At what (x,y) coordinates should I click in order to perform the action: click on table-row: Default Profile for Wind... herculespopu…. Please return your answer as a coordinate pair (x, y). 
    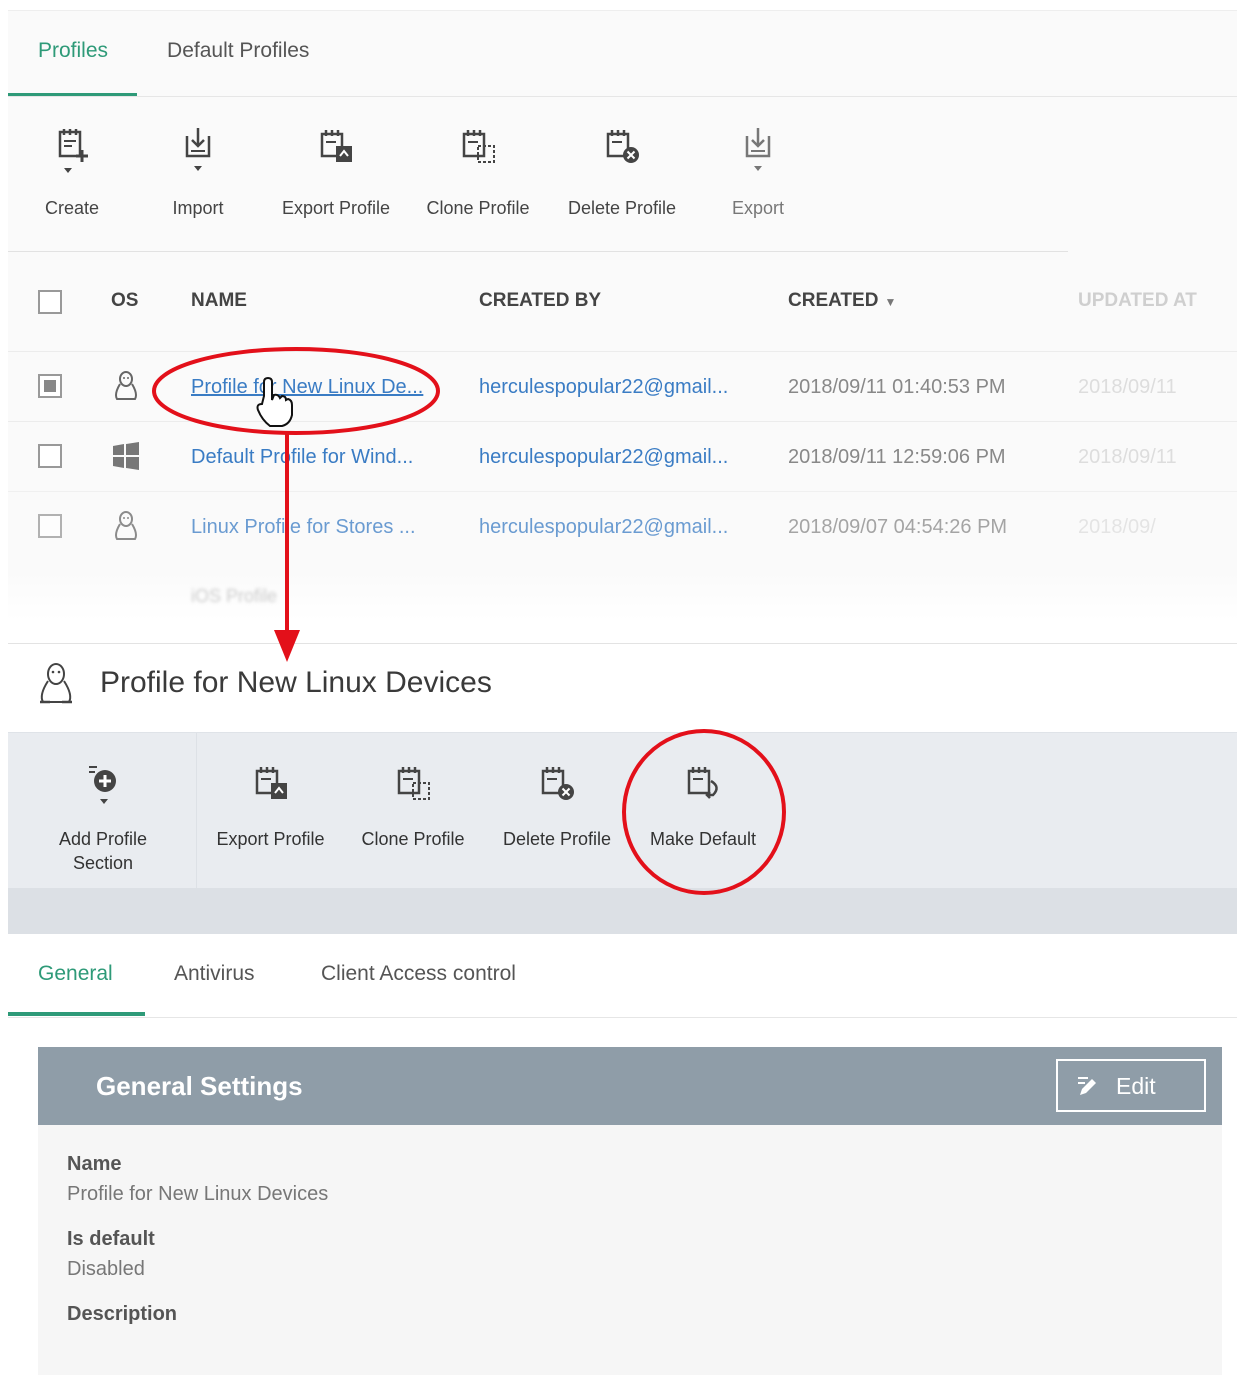
    Looking at the image, I should click on (622, 456).